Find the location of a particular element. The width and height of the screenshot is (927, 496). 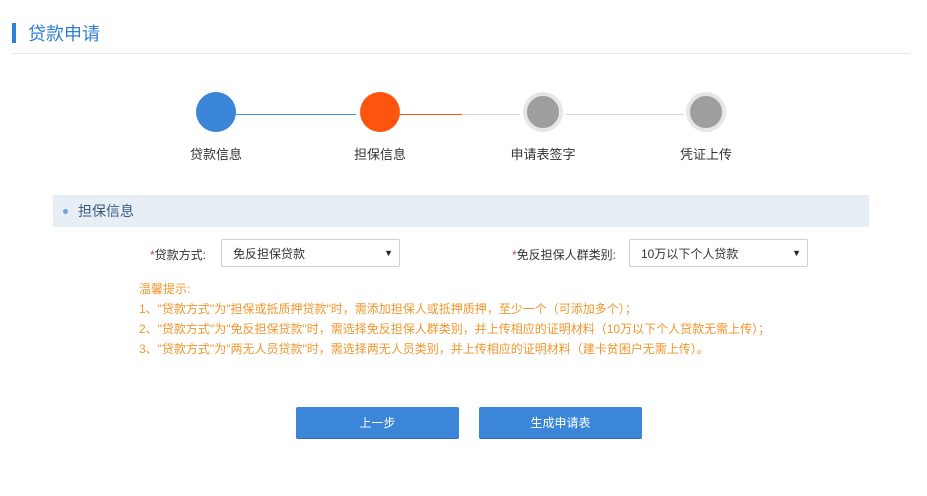

loan-method-select: 免反担保贷款 ▼ is located at coordinates (310, 253).